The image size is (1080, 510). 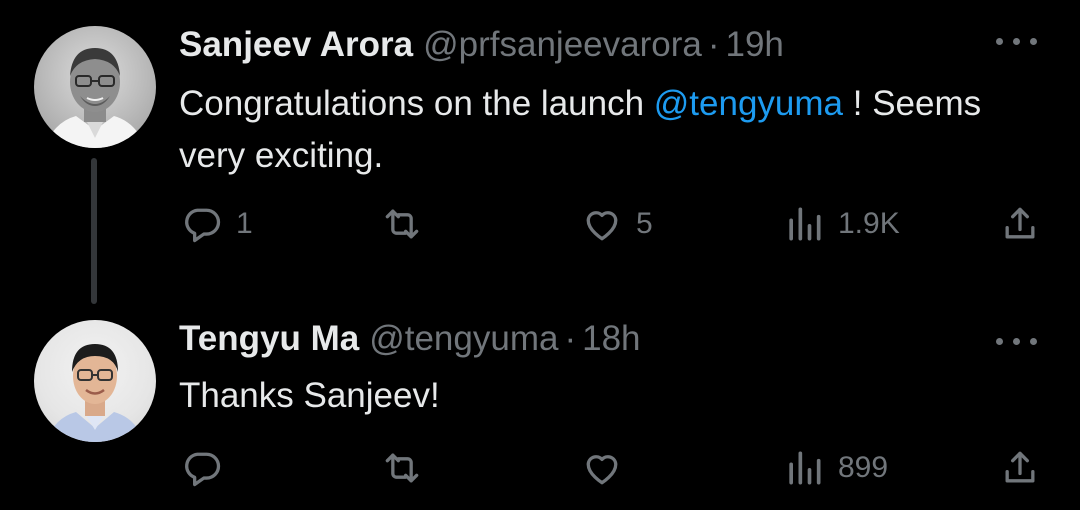 I want to click on tweet-actions: 899, so click(x=540, y=468).